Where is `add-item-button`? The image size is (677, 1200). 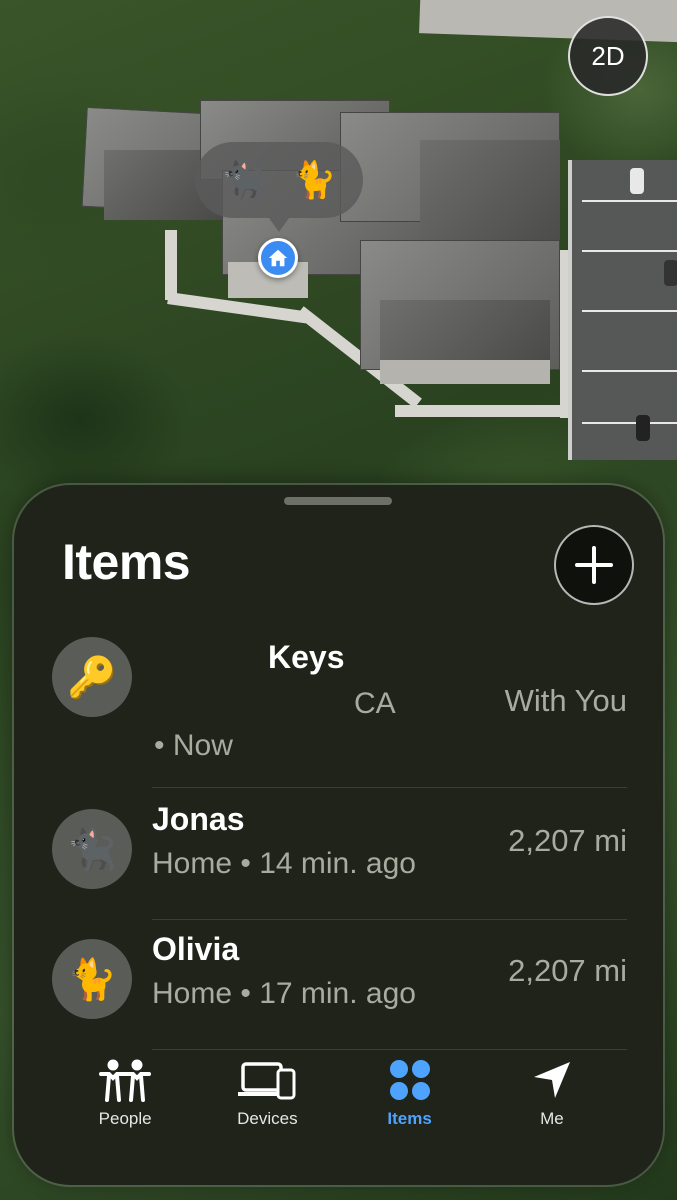
add-item-button is located at coordinates (594, 565).